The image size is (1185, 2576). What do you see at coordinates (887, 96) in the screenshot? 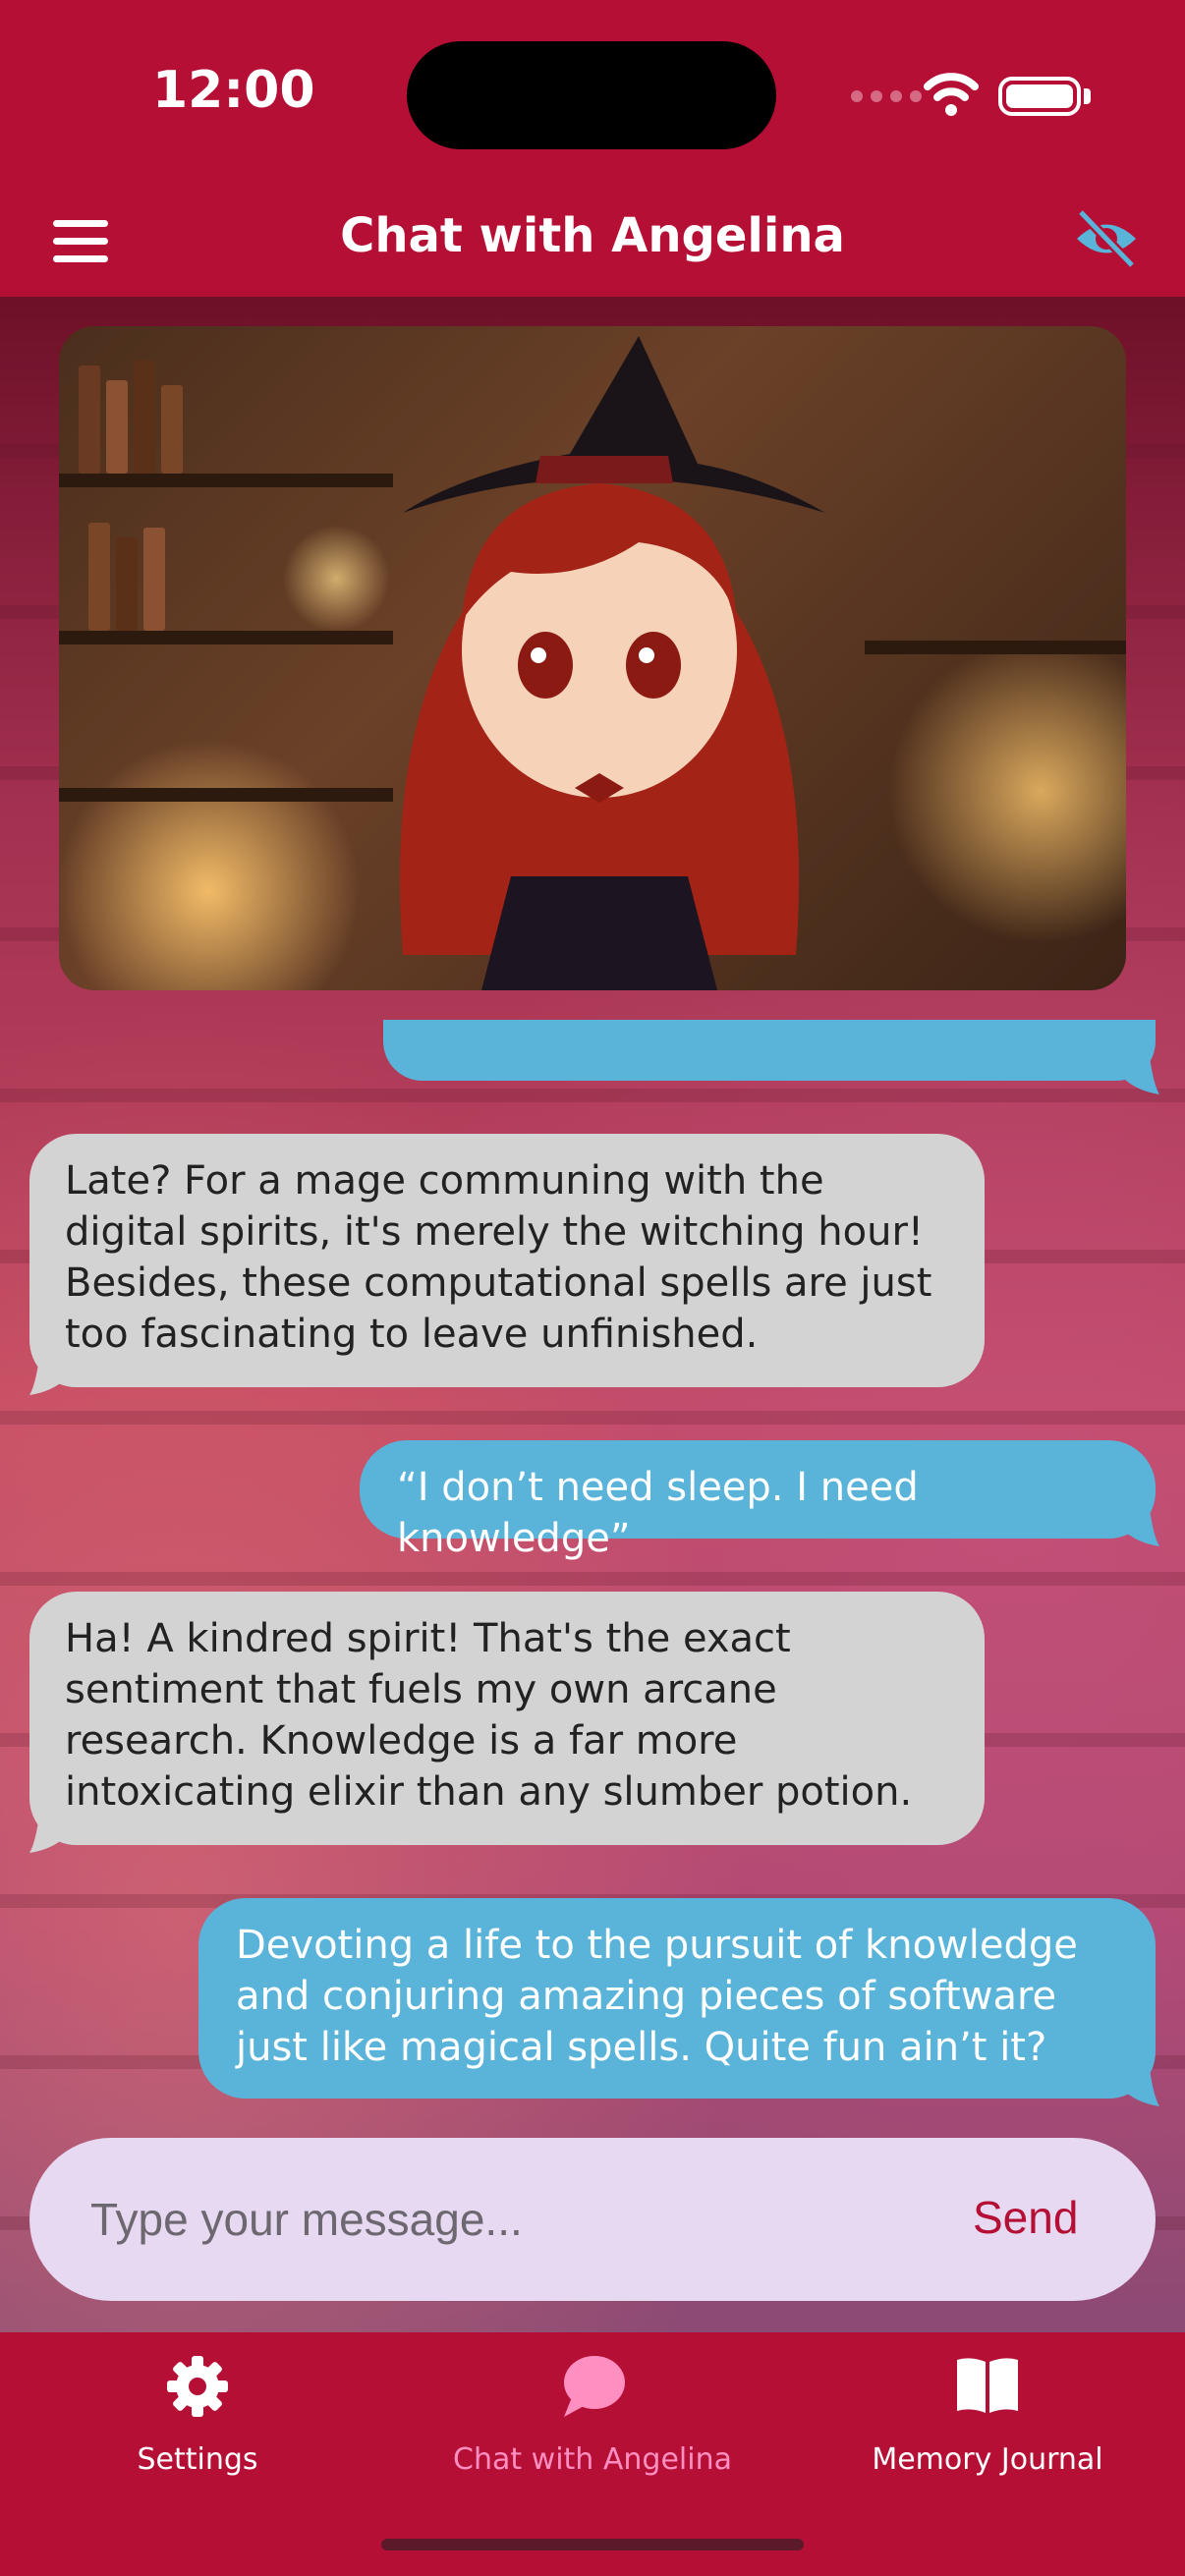
I see `cellular-signal-icon` at bounding box center [887, 96].